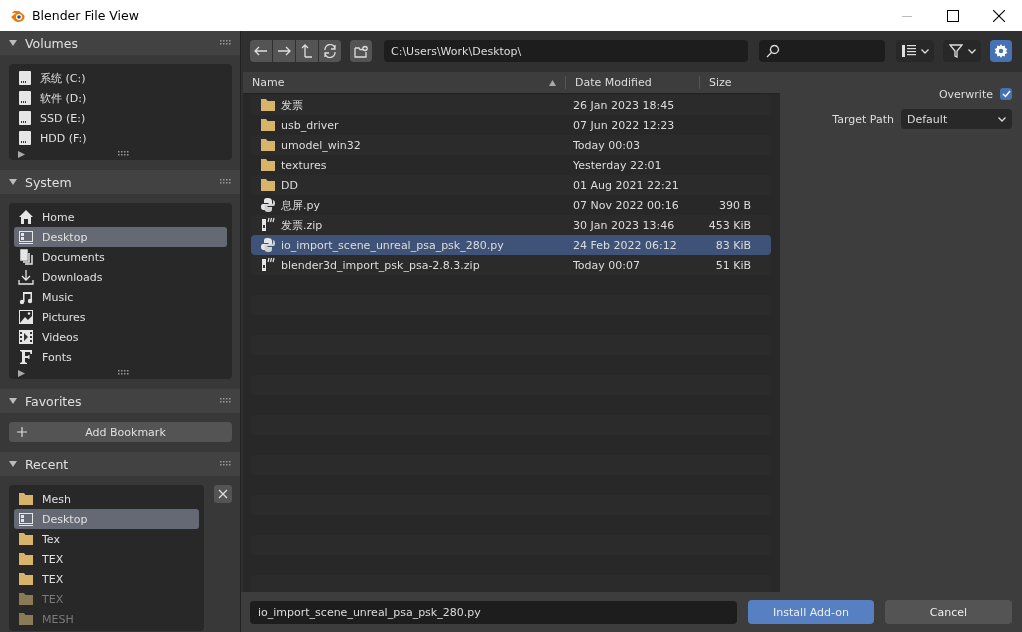  Describe the element at coordinates (120, 43) in the screenshot. I see `panel-header: Volumes` at that location.